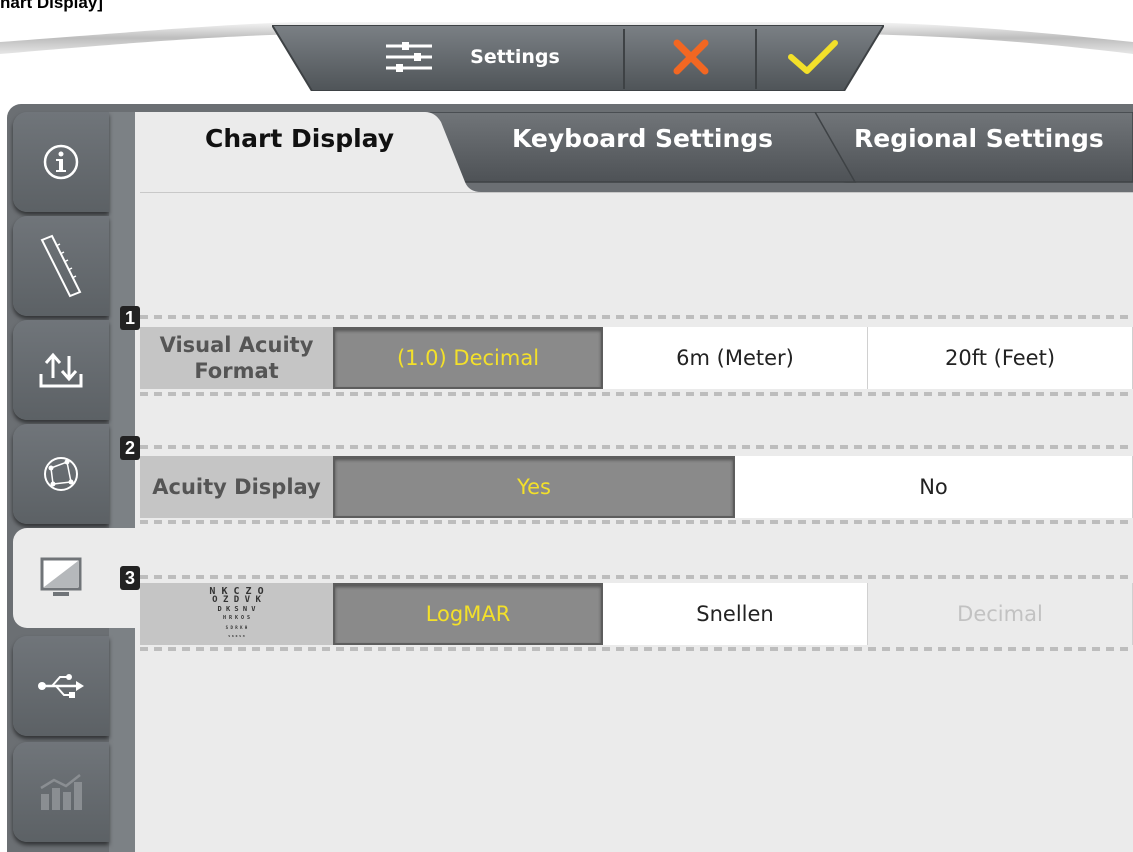  I want to click on tab-divider, so click(636, 192).